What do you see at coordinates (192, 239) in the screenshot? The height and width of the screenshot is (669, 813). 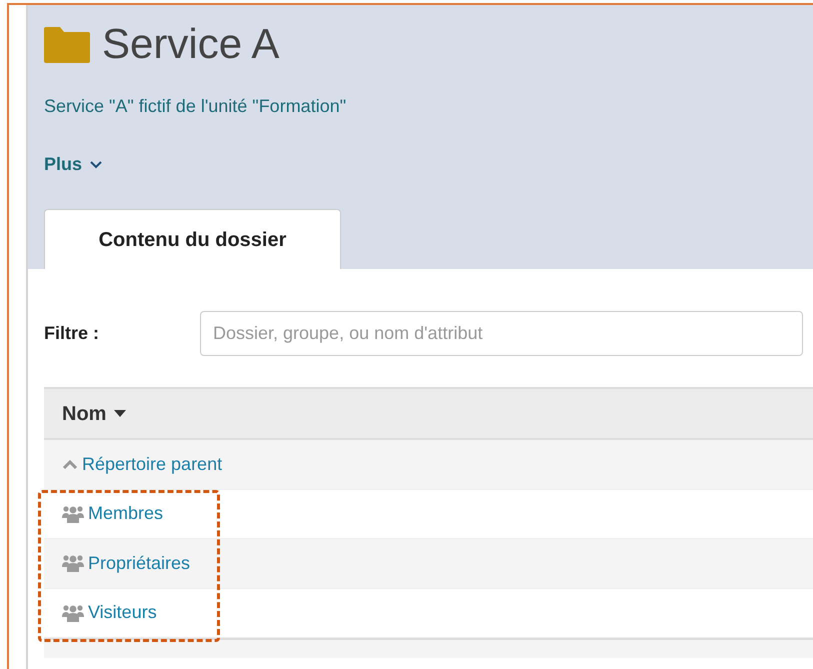 I see `tab: Contenu du dossier` at bounding box center [192, 239].